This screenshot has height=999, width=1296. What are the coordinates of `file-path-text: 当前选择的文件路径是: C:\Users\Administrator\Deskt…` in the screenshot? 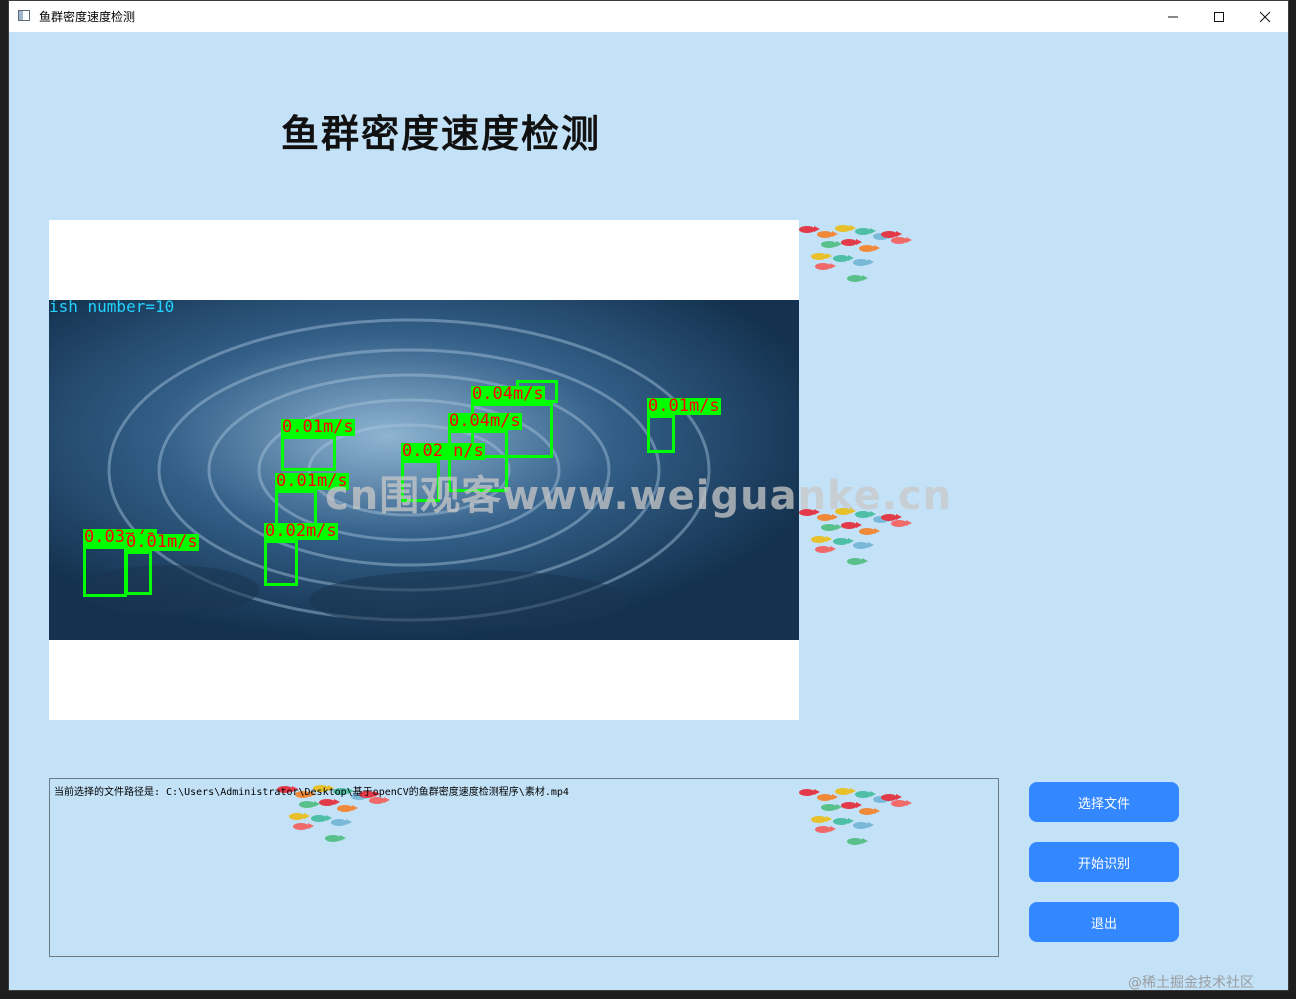 It's located at (311, 792).